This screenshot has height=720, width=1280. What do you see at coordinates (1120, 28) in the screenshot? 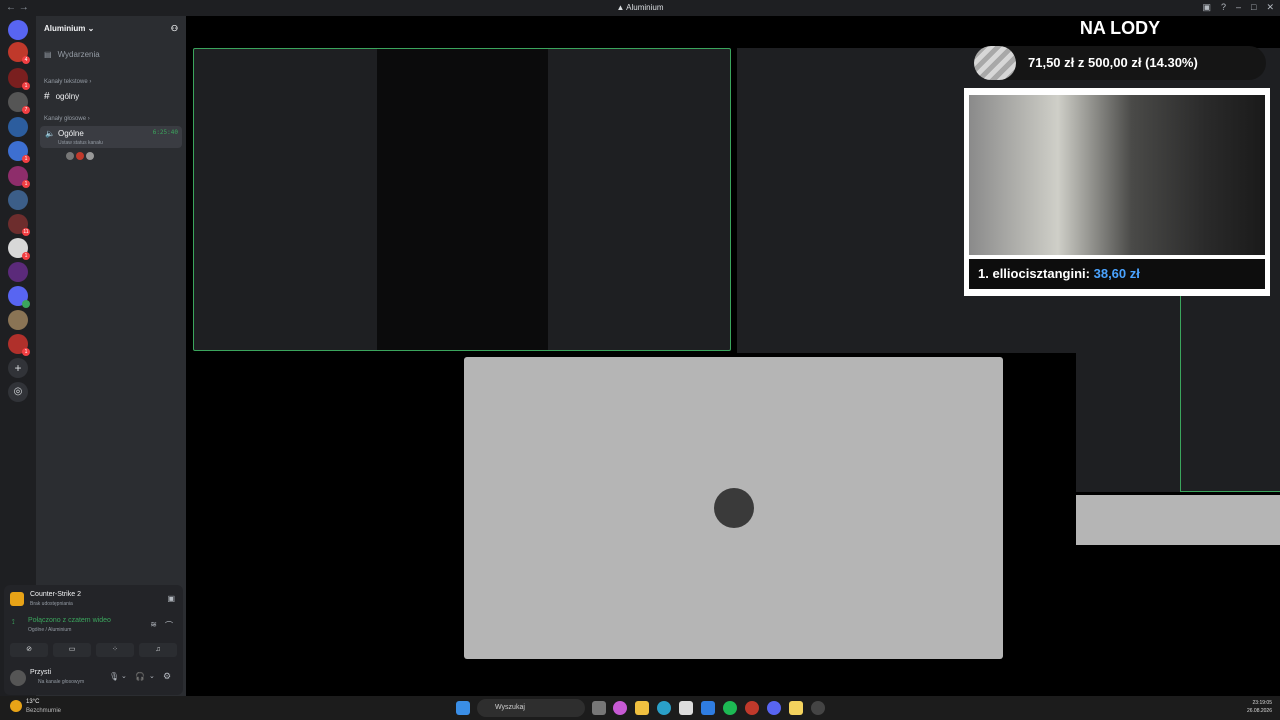
I see `overlay-title: NA LODY` at bounding box center [1120, 28].